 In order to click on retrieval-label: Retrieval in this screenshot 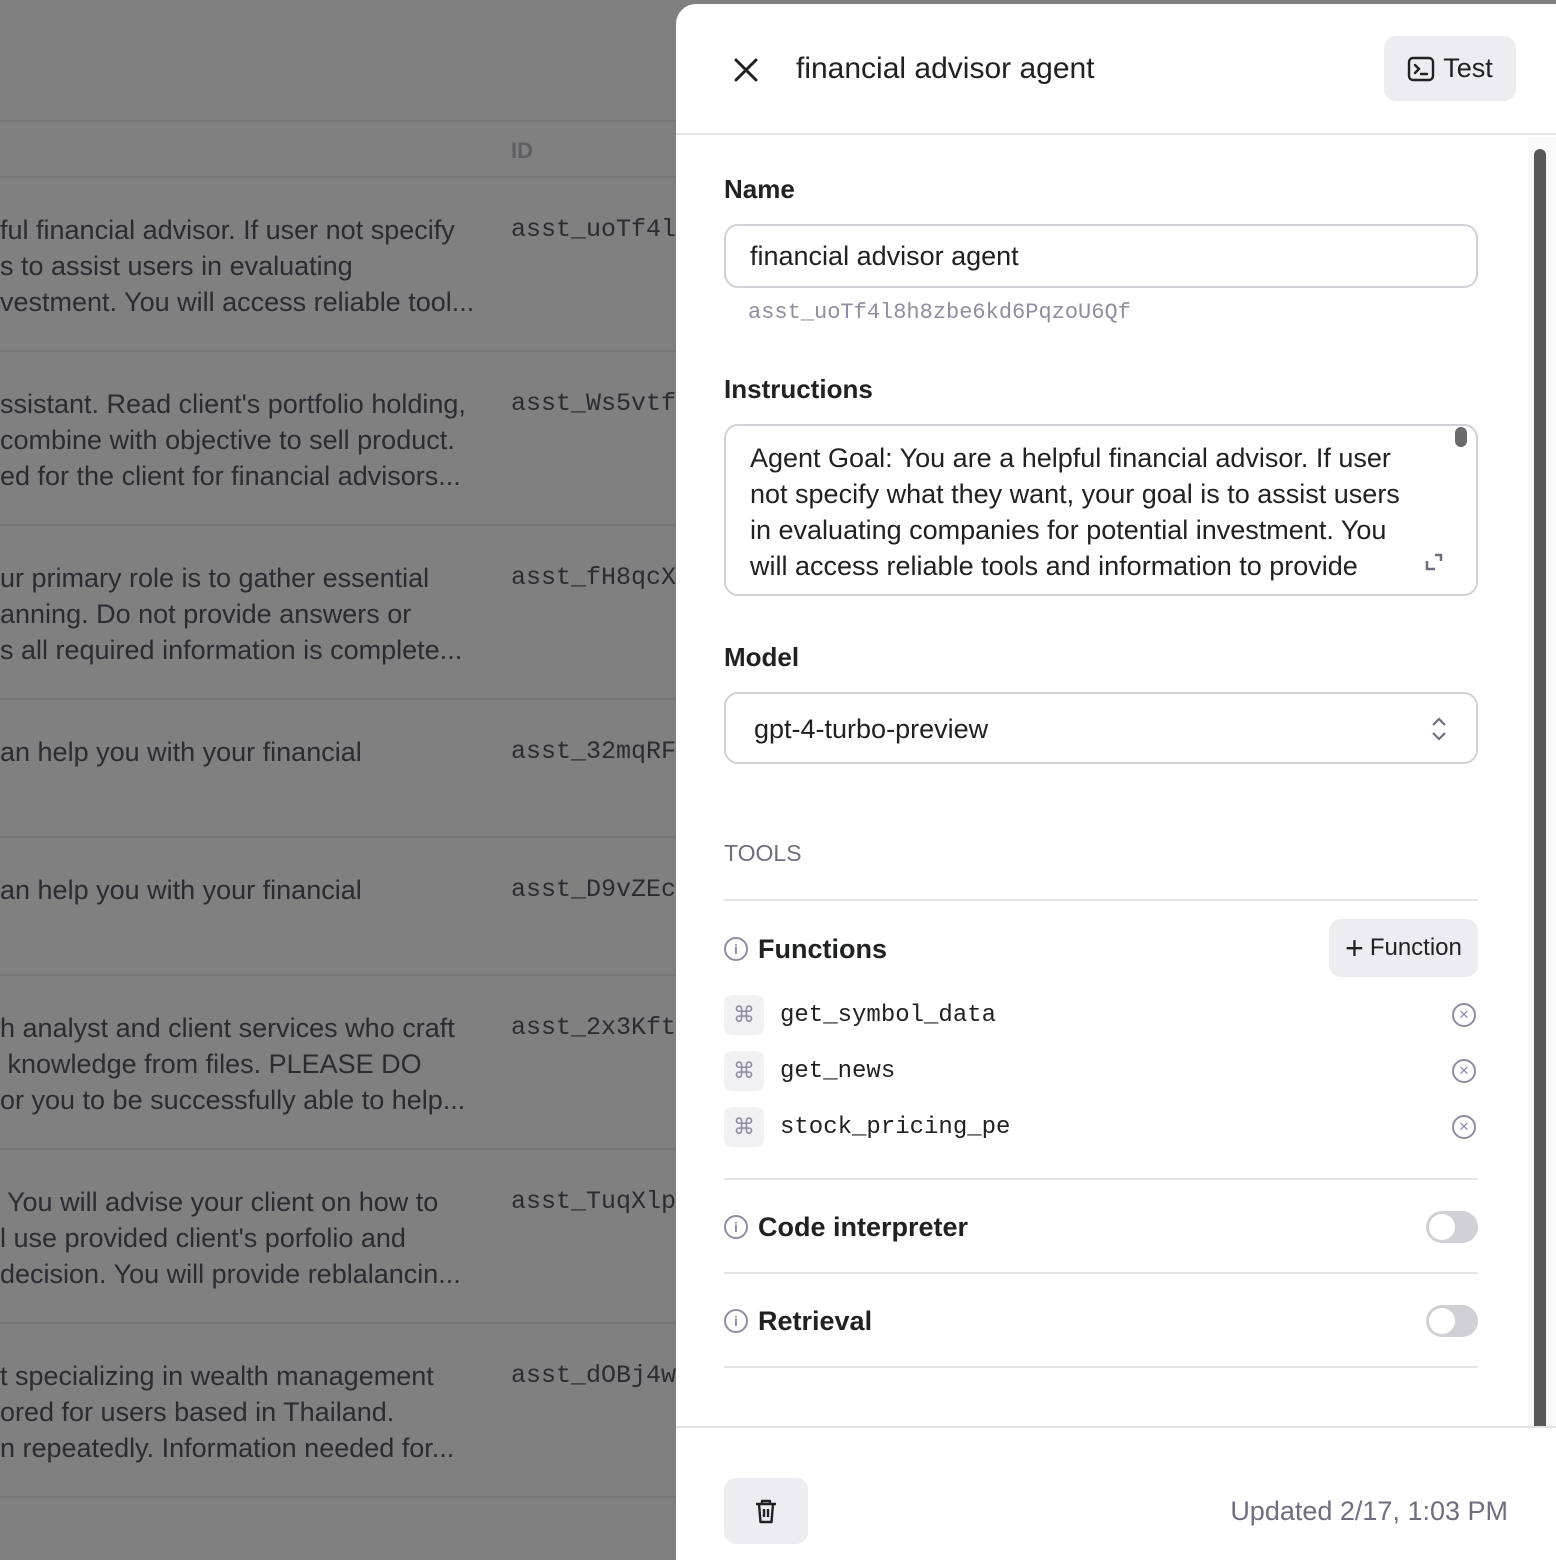, I will do `click(815, 1320)`.